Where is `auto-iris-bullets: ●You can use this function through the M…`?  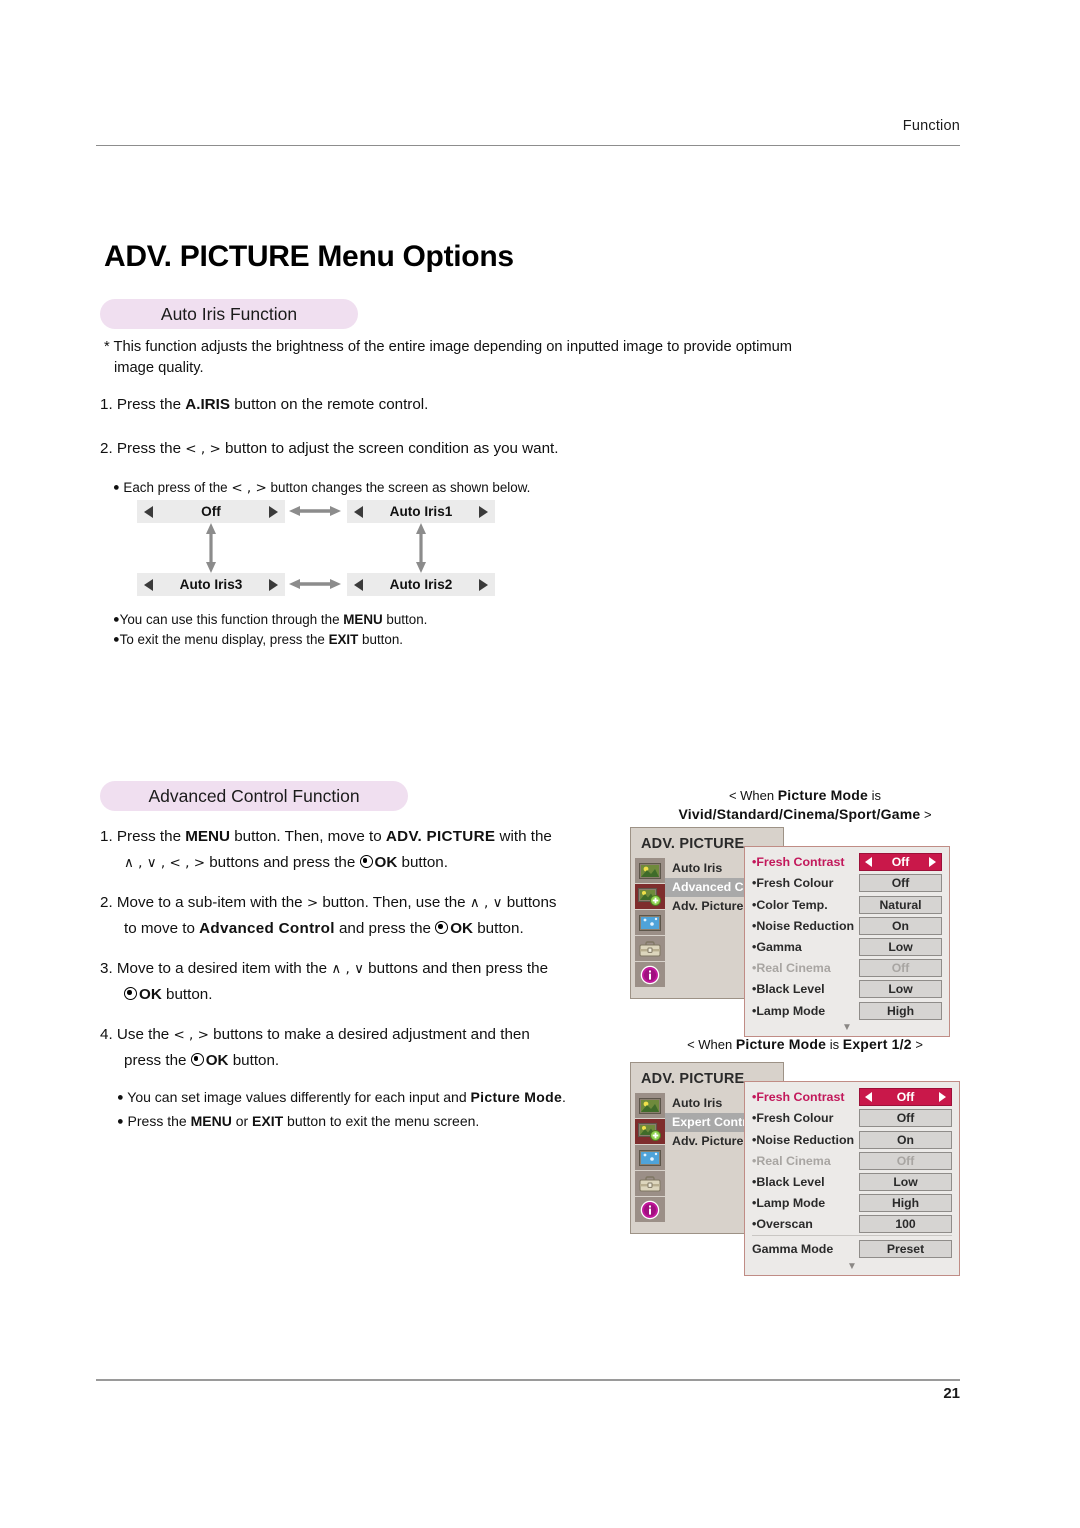 auto-iris-bullets: ●You can use this function through the M… is located at coordinates (363, 629).